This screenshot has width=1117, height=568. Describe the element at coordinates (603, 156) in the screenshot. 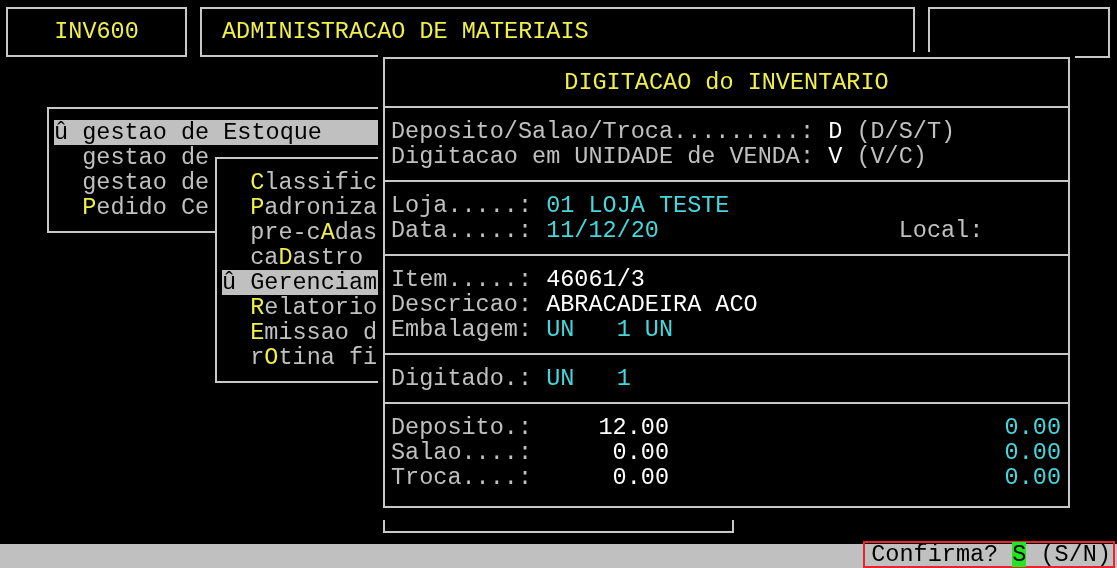

I see `field-label: Digitacao em UNIDADE de VENDA:` at that location.